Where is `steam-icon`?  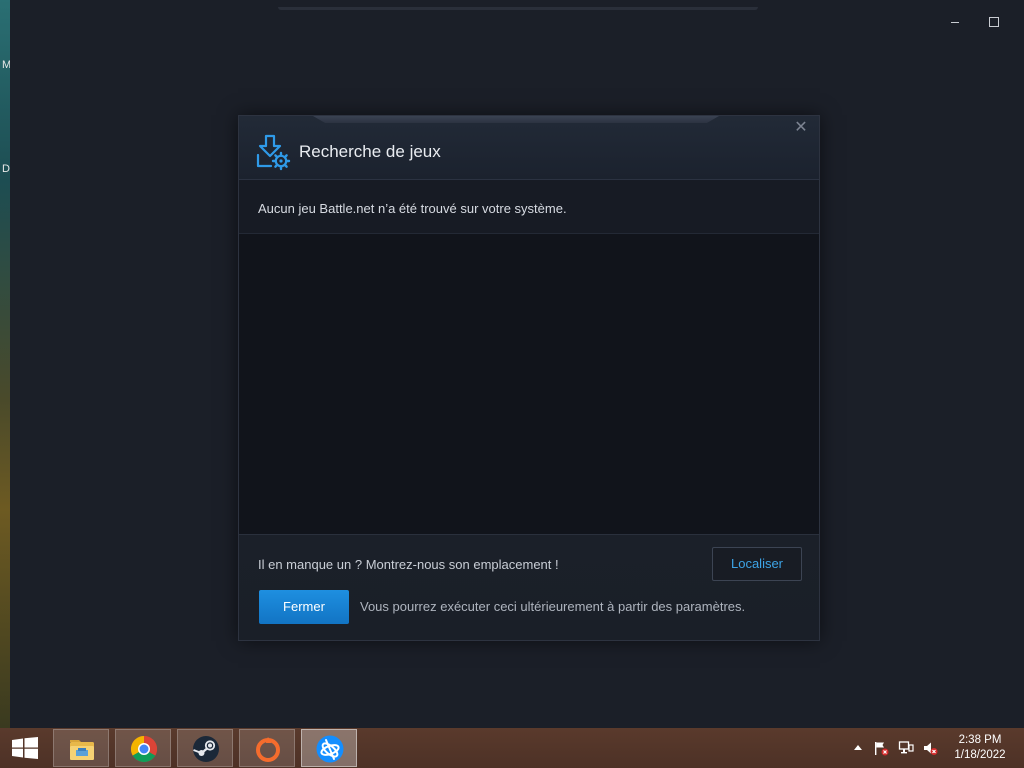
steam-icon is located at coordinates (206, 749).